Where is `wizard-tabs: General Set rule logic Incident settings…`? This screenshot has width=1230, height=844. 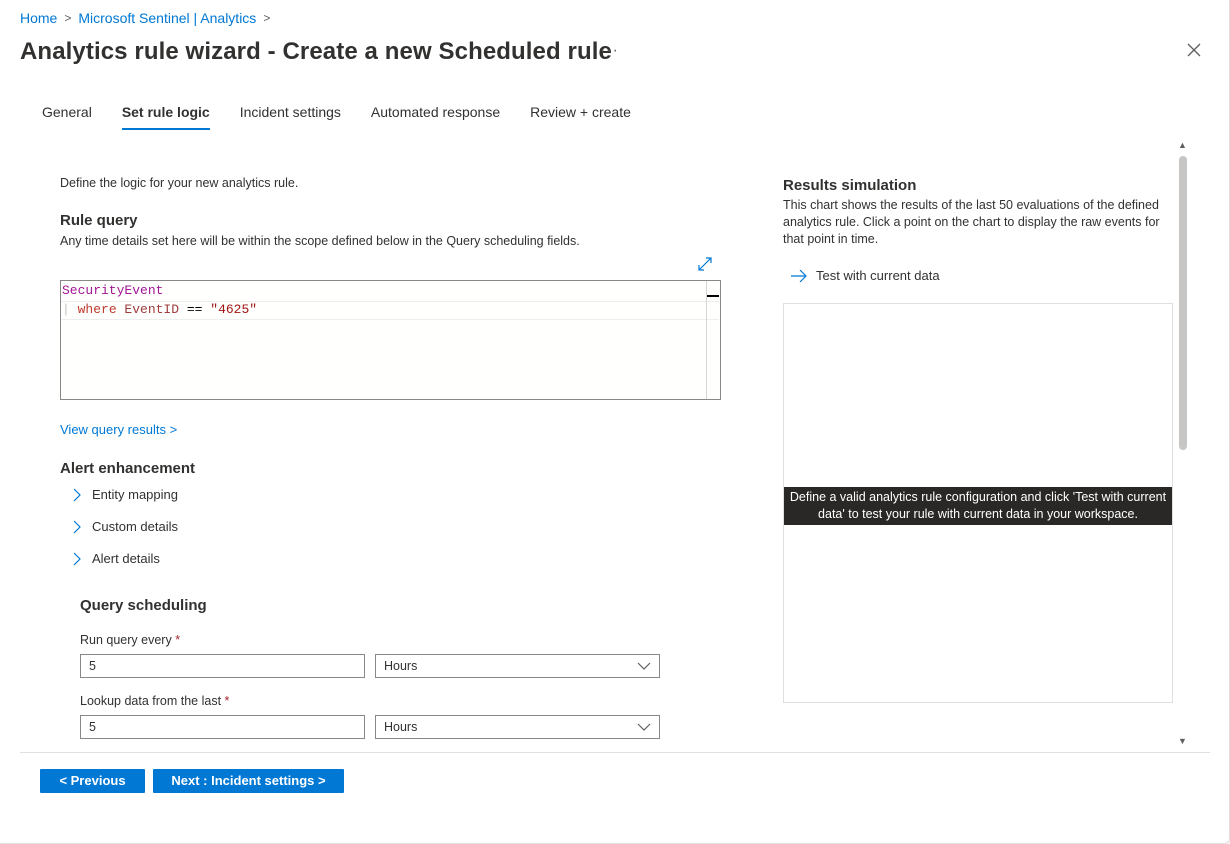
wizard-tabs: General Set rule logic Incident settings… is located at coordinates (336, 117).